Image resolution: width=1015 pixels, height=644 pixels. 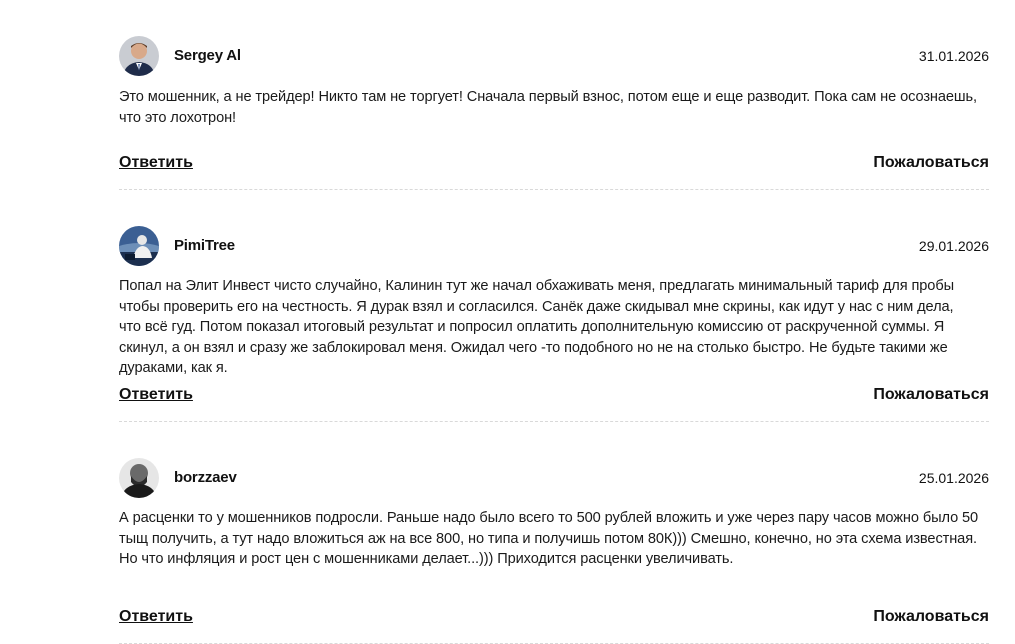 I want to click on comment-header: borzzaev 25.01.2026, so click(x=554, y=478).